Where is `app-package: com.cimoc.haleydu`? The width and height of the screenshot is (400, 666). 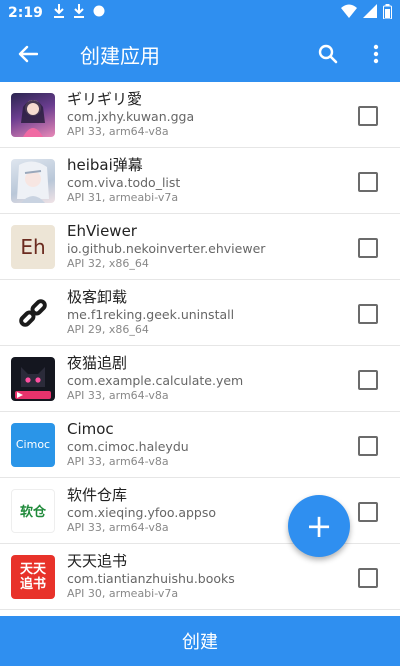 app-package: com.cimoc.haleydu is located at coordinates (128, 446).